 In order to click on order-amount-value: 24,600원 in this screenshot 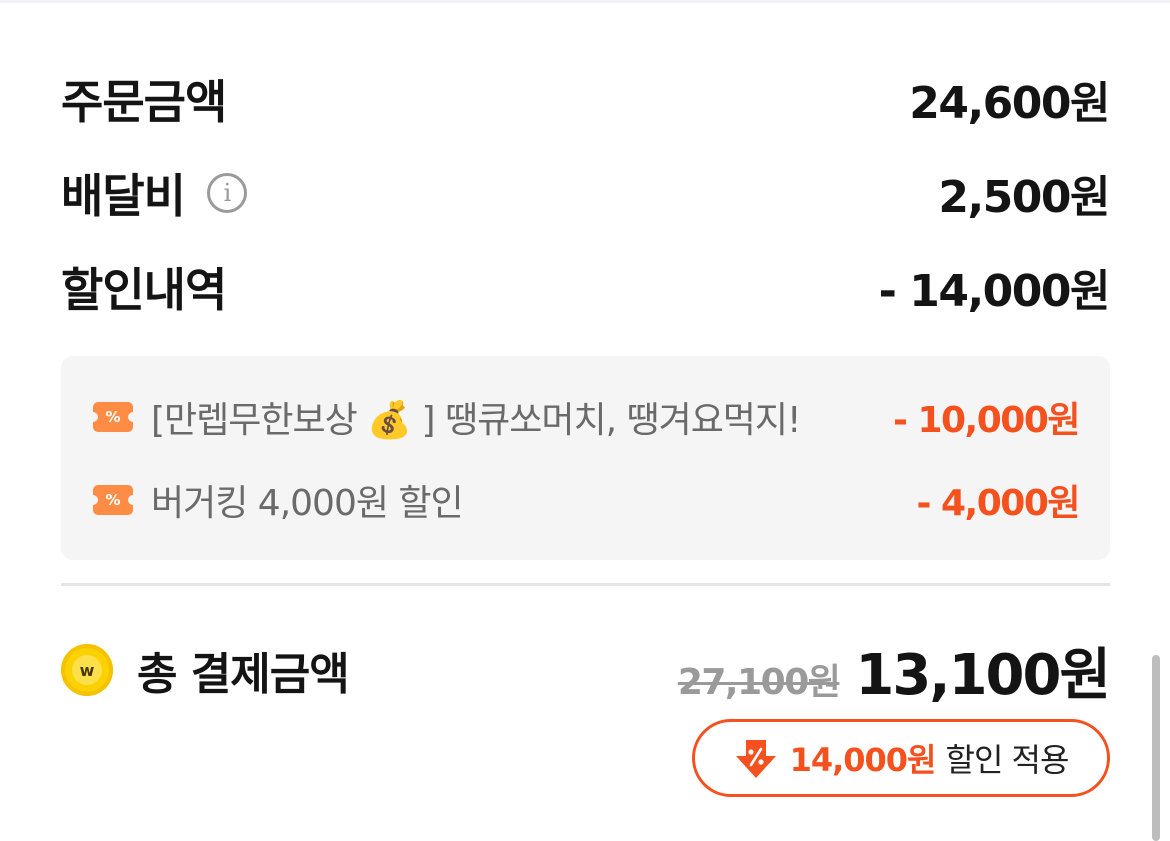, I will do `click(1009, 103)`.